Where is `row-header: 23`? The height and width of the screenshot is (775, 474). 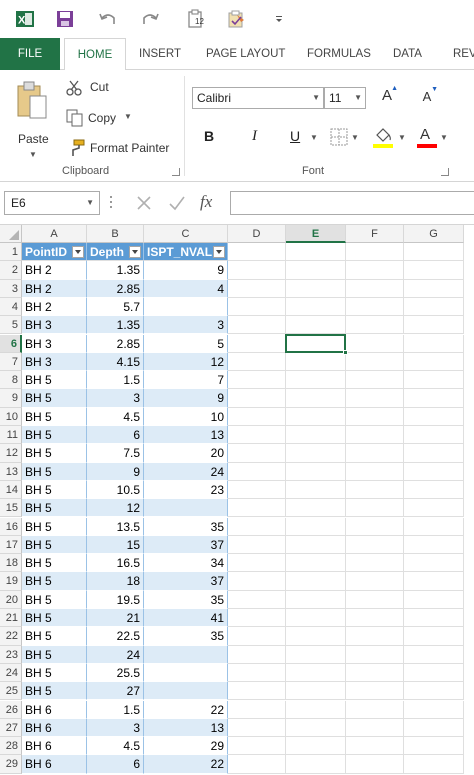 row-header: 23 is located at coordinates (11, 654).